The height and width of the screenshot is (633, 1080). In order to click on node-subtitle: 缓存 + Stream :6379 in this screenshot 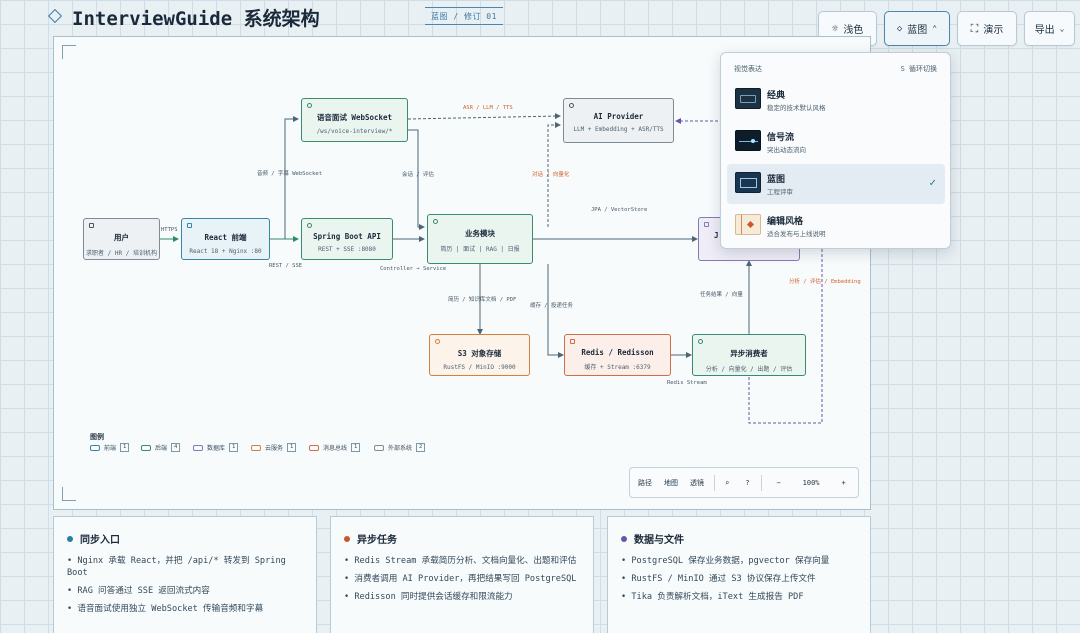, I will do `click(617, 367)`.